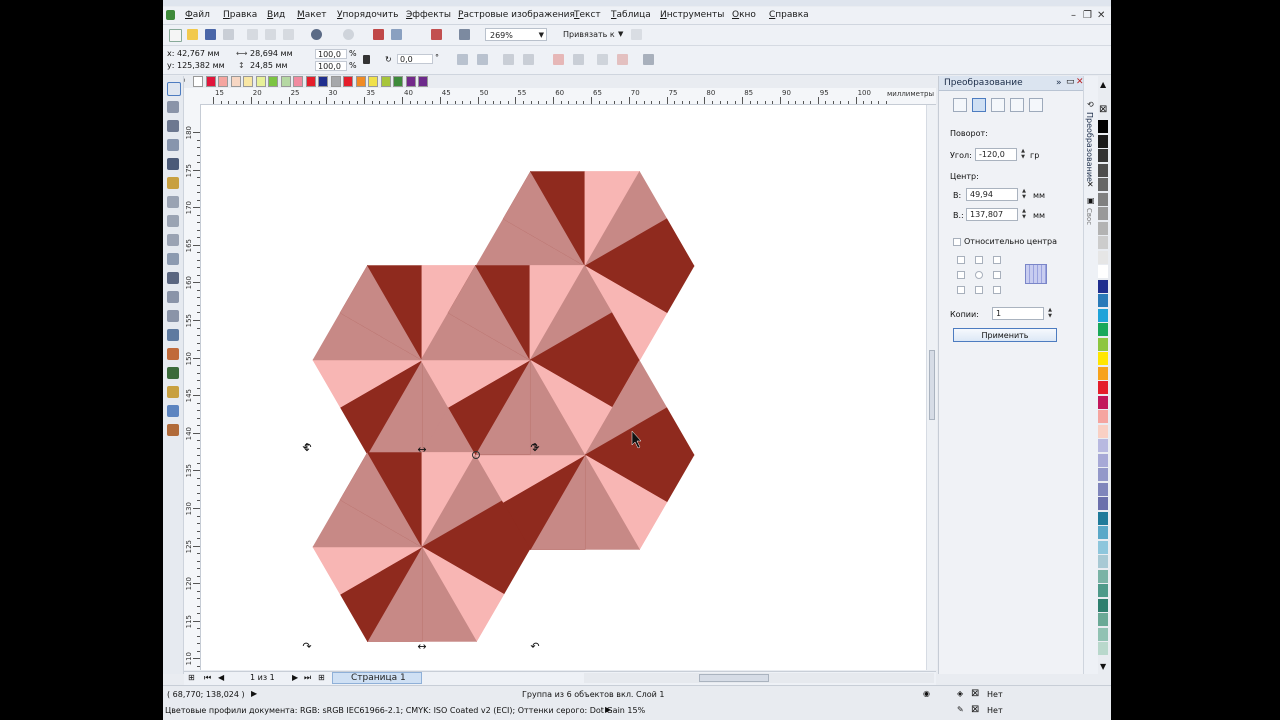 The height and width of the screenshot is (720, 1280). I want to click on page-next-icon: ▶, so click(295, 677).